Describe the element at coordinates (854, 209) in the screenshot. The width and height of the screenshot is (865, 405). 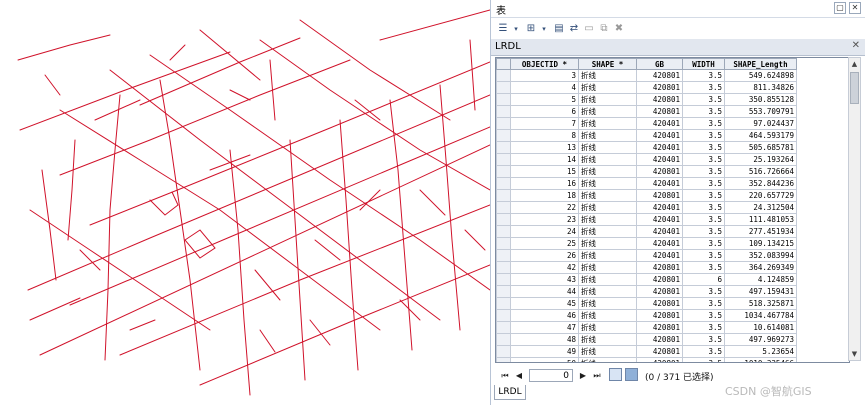
I see `vertical-scrollbar: ▲ ▼` at that location.